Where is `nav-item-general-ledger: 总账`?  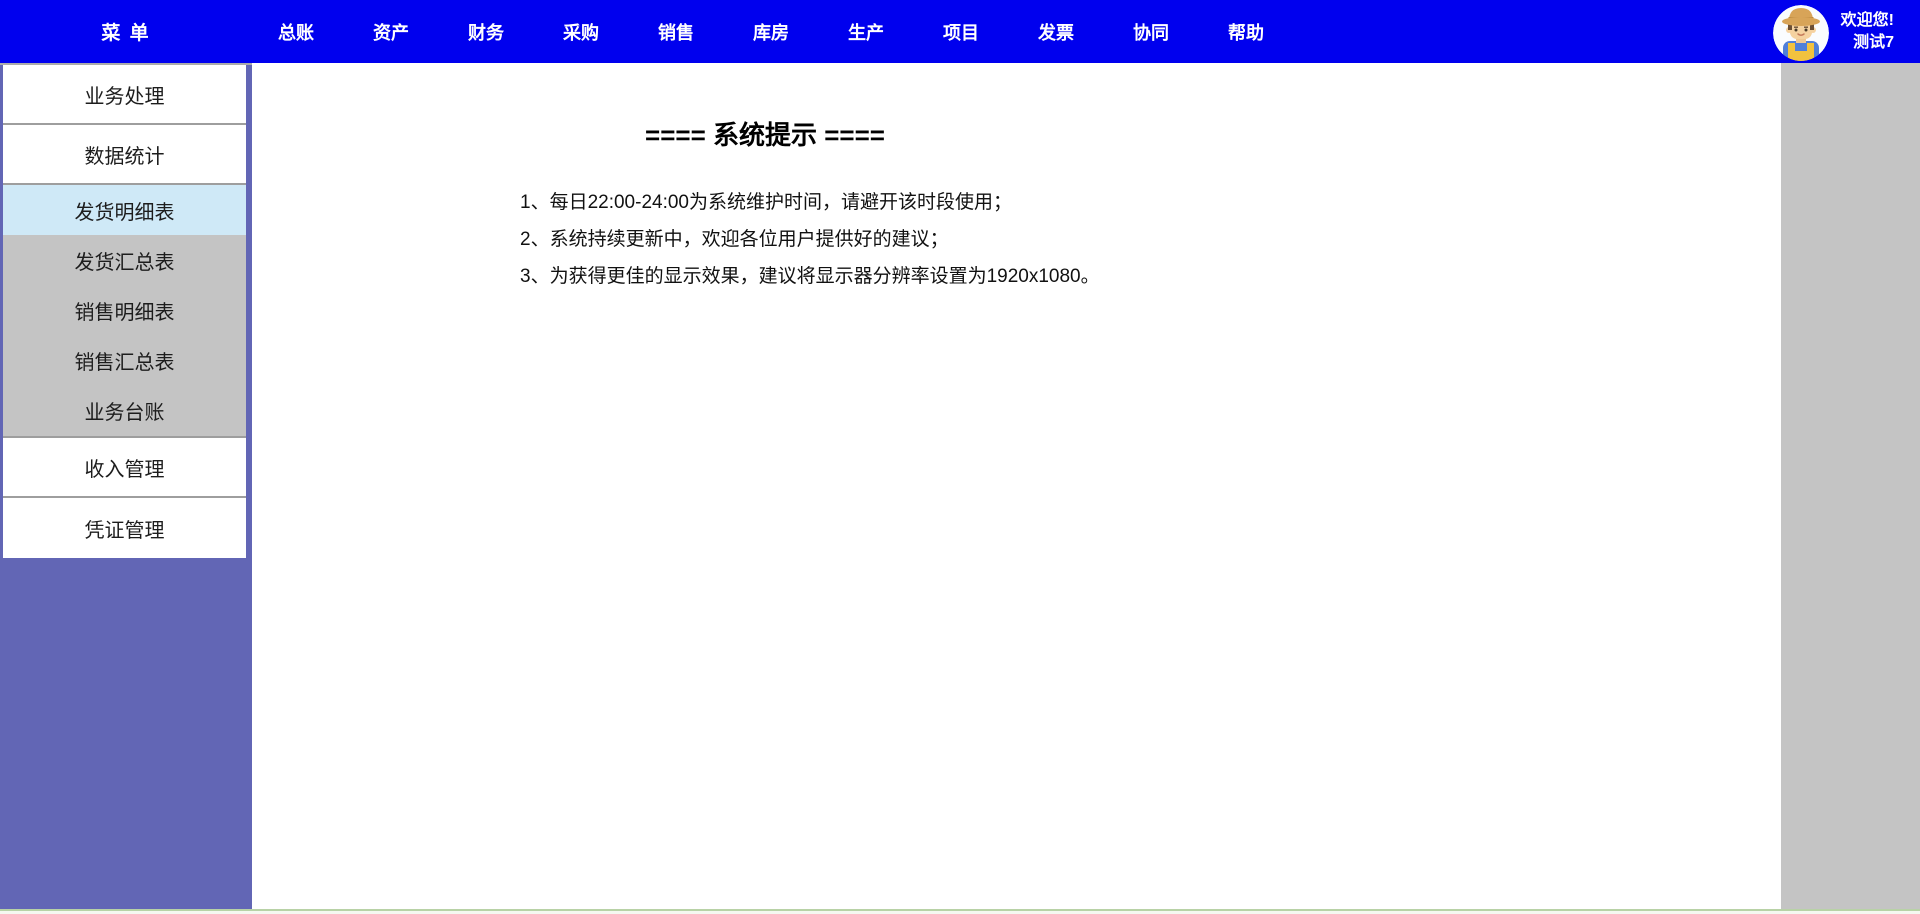
nav-item-general-ledger: 总账 is located at coordinates (296, 32).